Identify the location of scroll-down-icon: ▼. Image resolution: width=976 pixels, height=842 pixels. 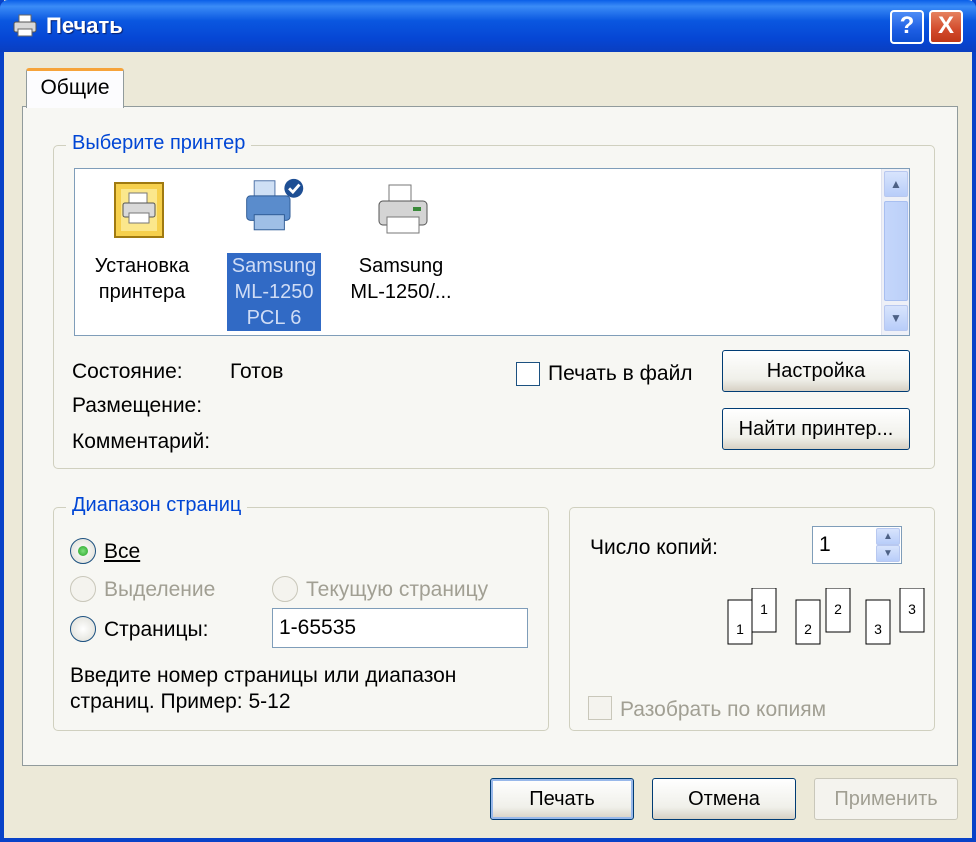
(896, 318).